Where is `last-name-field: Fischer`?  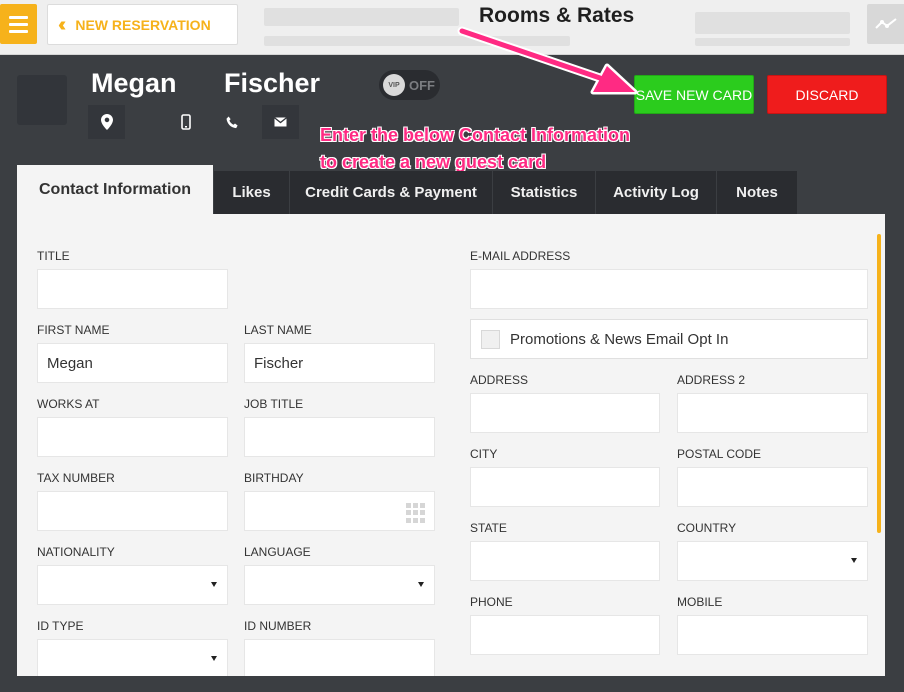 last-name-field: Fischer is located at coordinates (339, 363).